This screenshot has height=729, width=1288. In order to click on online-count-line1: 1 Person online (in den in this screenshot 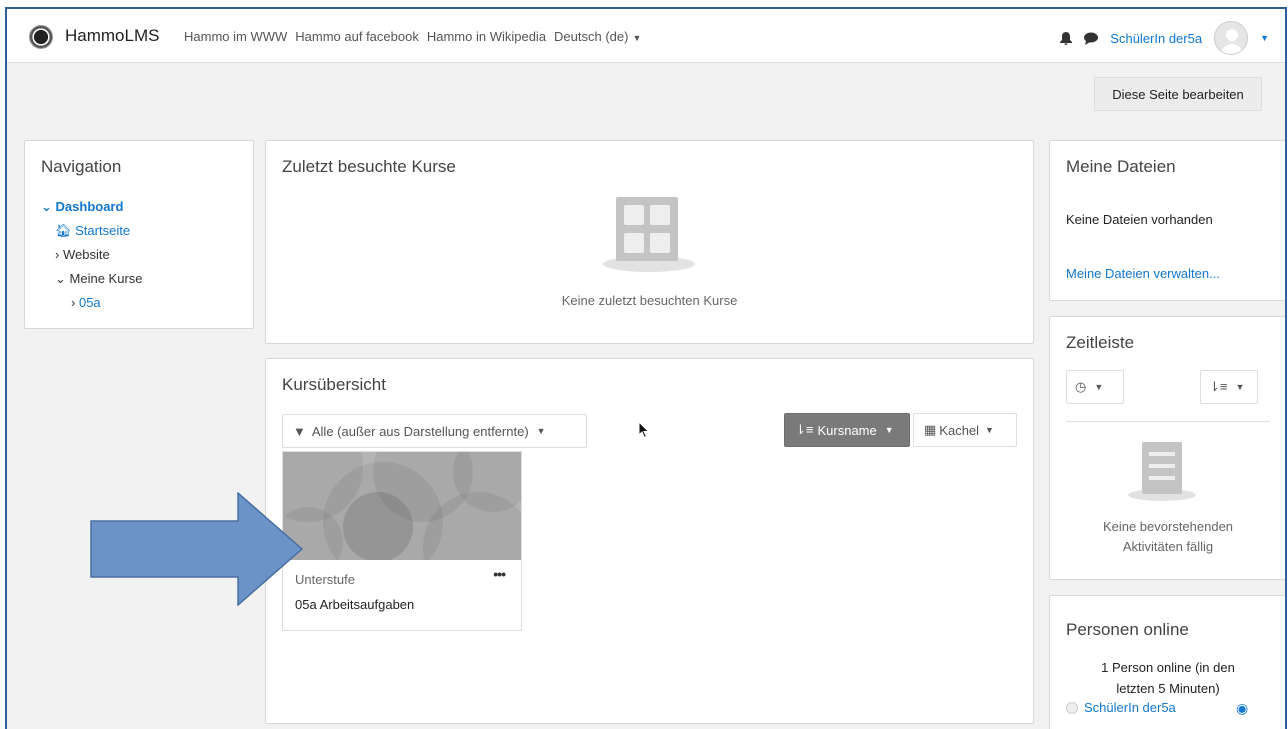, I will do `click(1168, 667)`.